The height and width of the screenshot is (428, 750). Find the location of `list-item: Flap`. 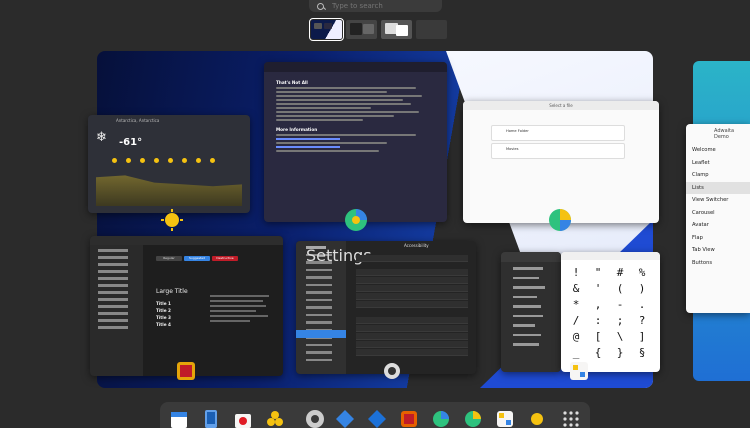

list-item: Flap is located at coordinates (718, 238).